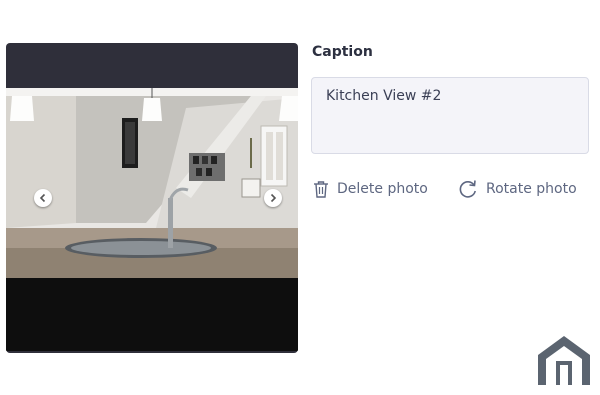 The width and height of the screenshot is (600, 395). I want to click on next-photo-button, so click(273, 198).